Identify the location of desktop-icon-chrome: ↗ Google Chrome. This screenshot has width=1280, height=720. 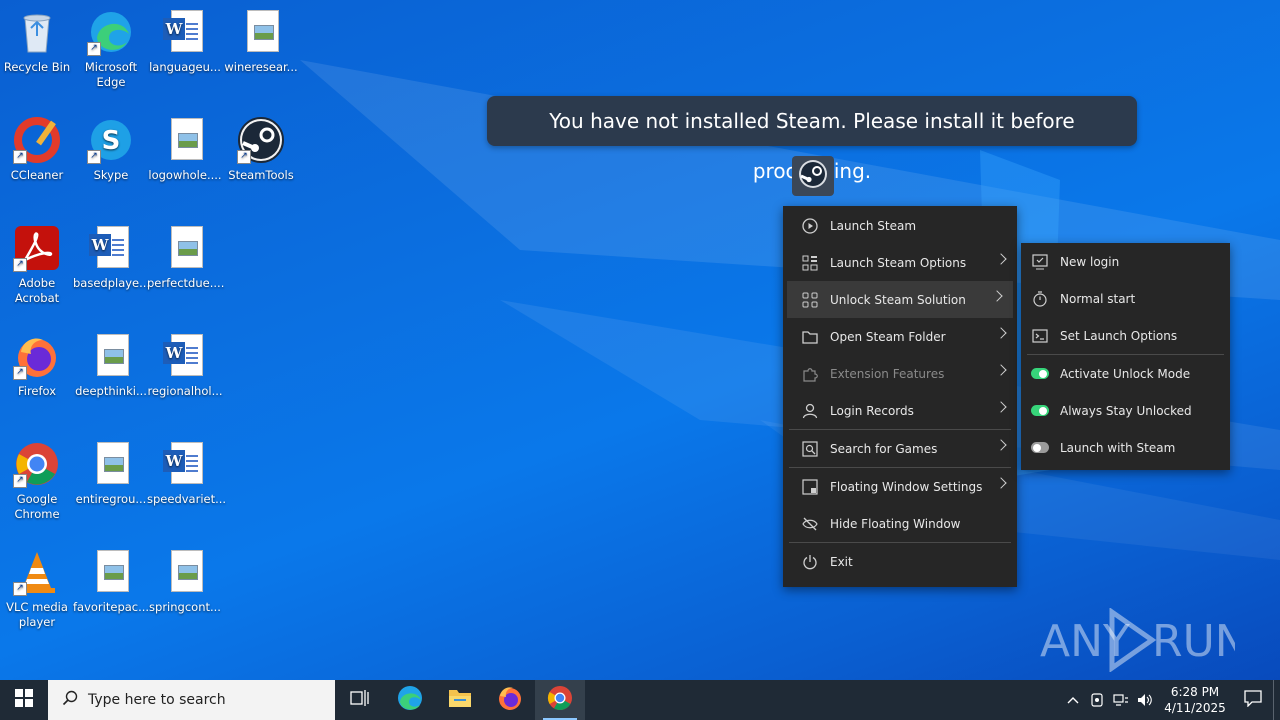
(37, 481).